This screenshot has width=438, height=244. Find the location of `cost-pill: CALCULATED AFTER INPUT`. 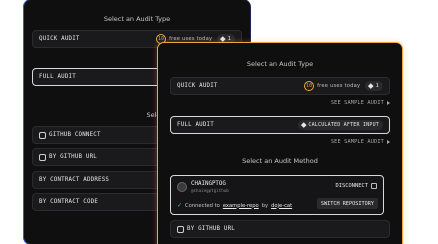

cost-pill: CALCULATED AFTER INPUT is located at coordinates (340, 125).